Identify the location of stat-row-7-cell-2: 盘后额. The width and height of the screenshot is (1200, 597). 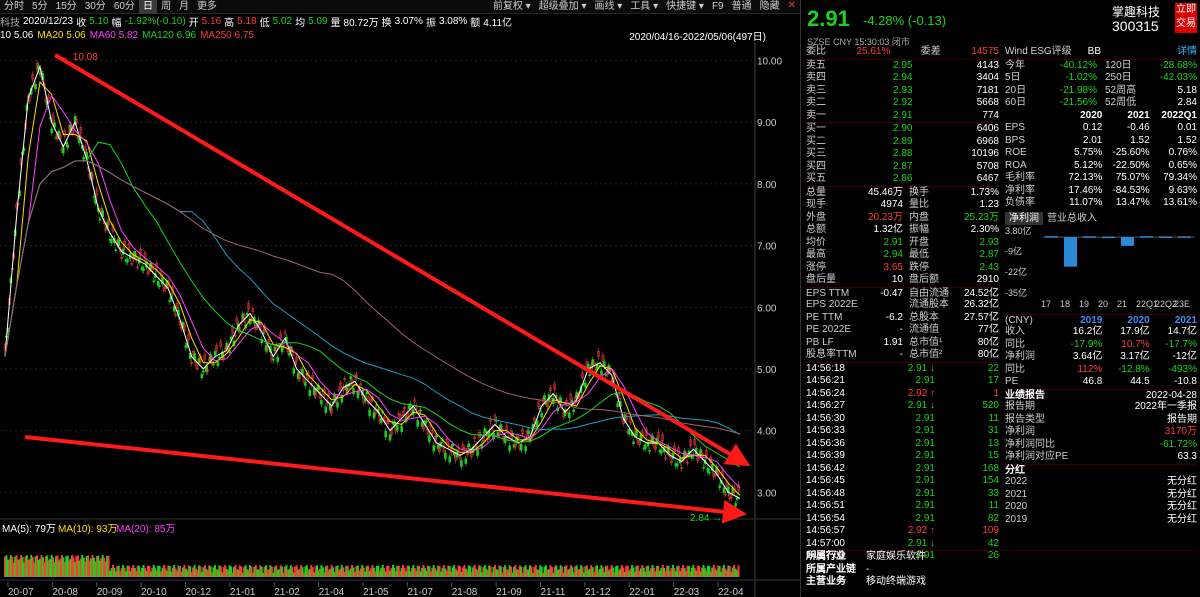
(924, 279).